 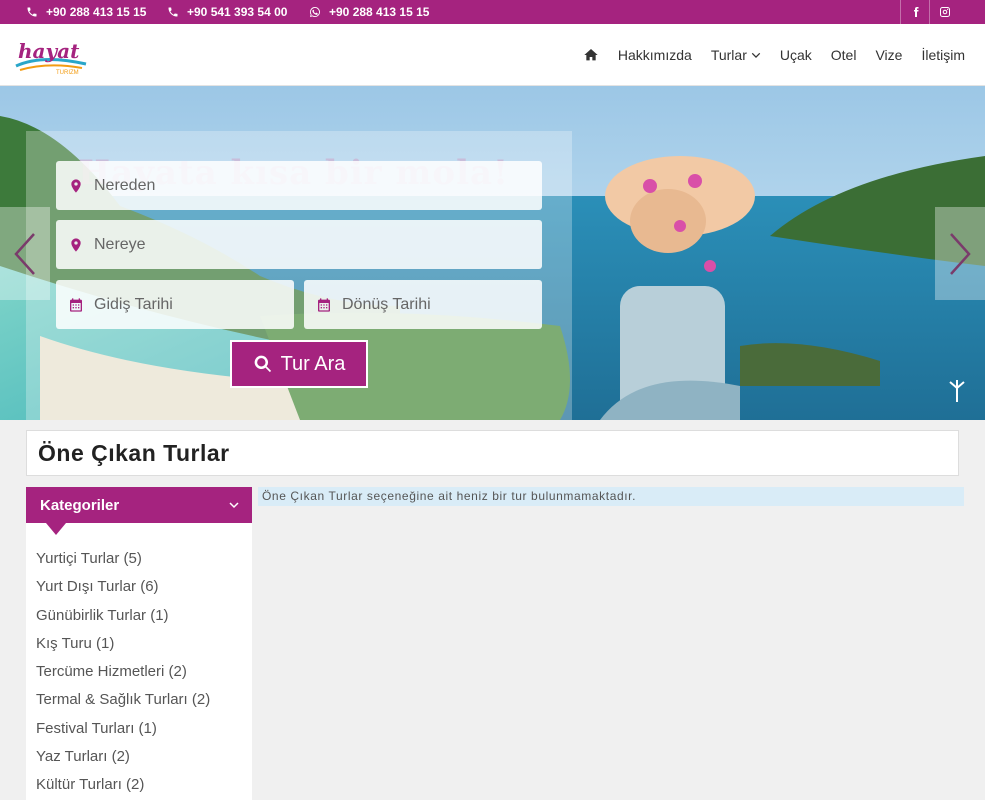 I want to click on phone-number-2: +90 541 393 54 00, so click(x=237, y=12).